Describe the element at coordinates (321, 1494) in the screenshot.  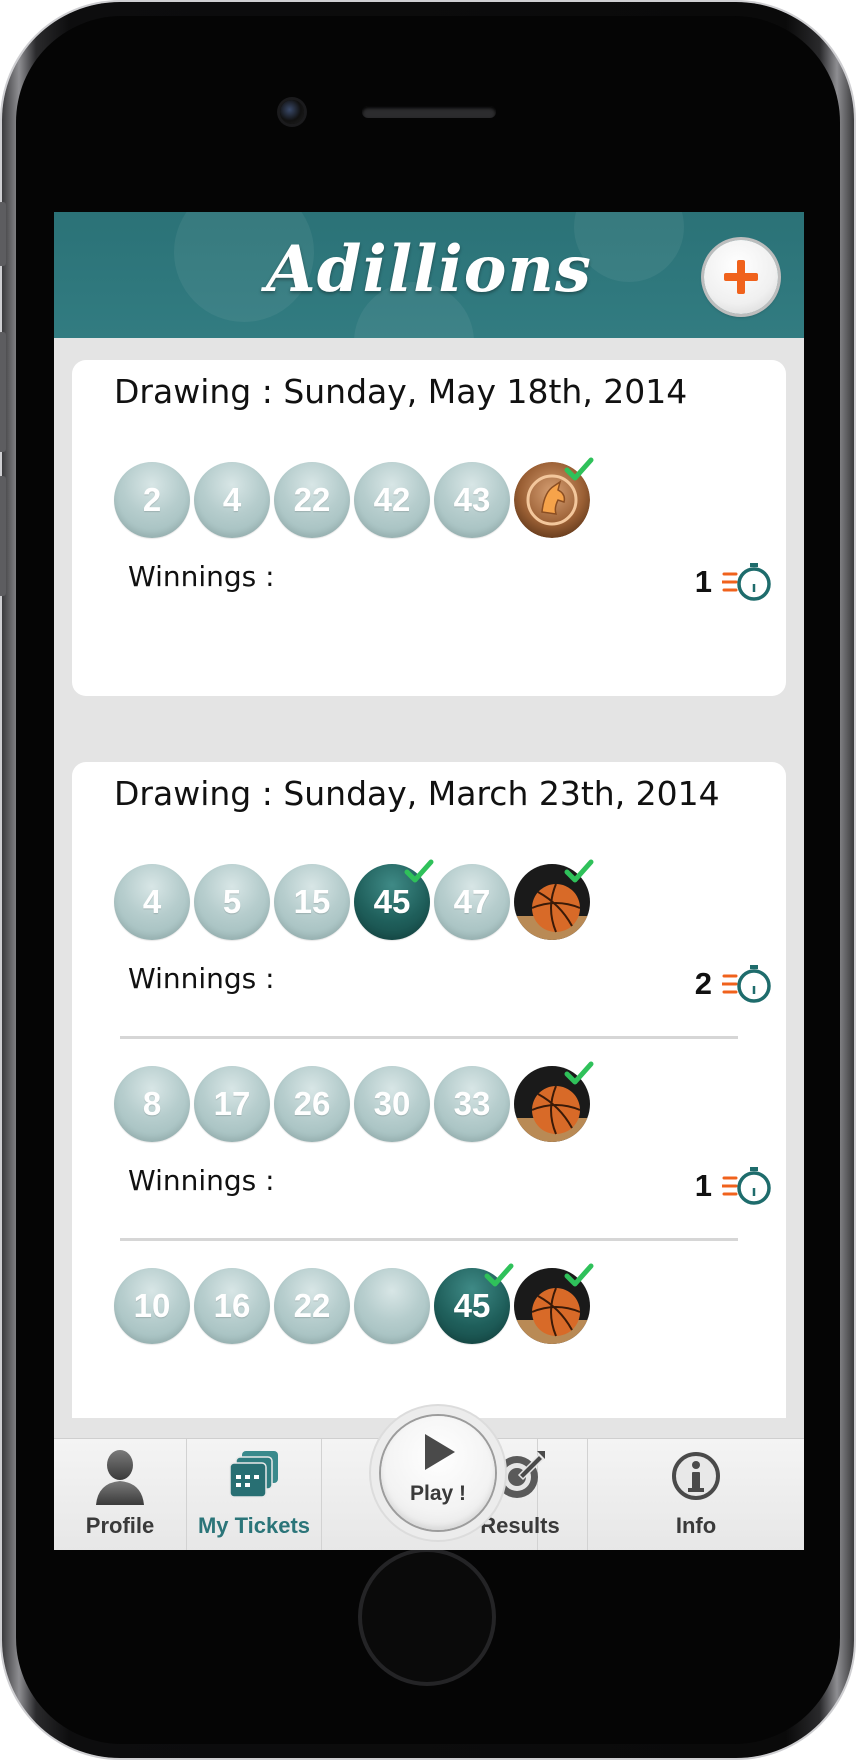
I see `tab-separator` at that location.